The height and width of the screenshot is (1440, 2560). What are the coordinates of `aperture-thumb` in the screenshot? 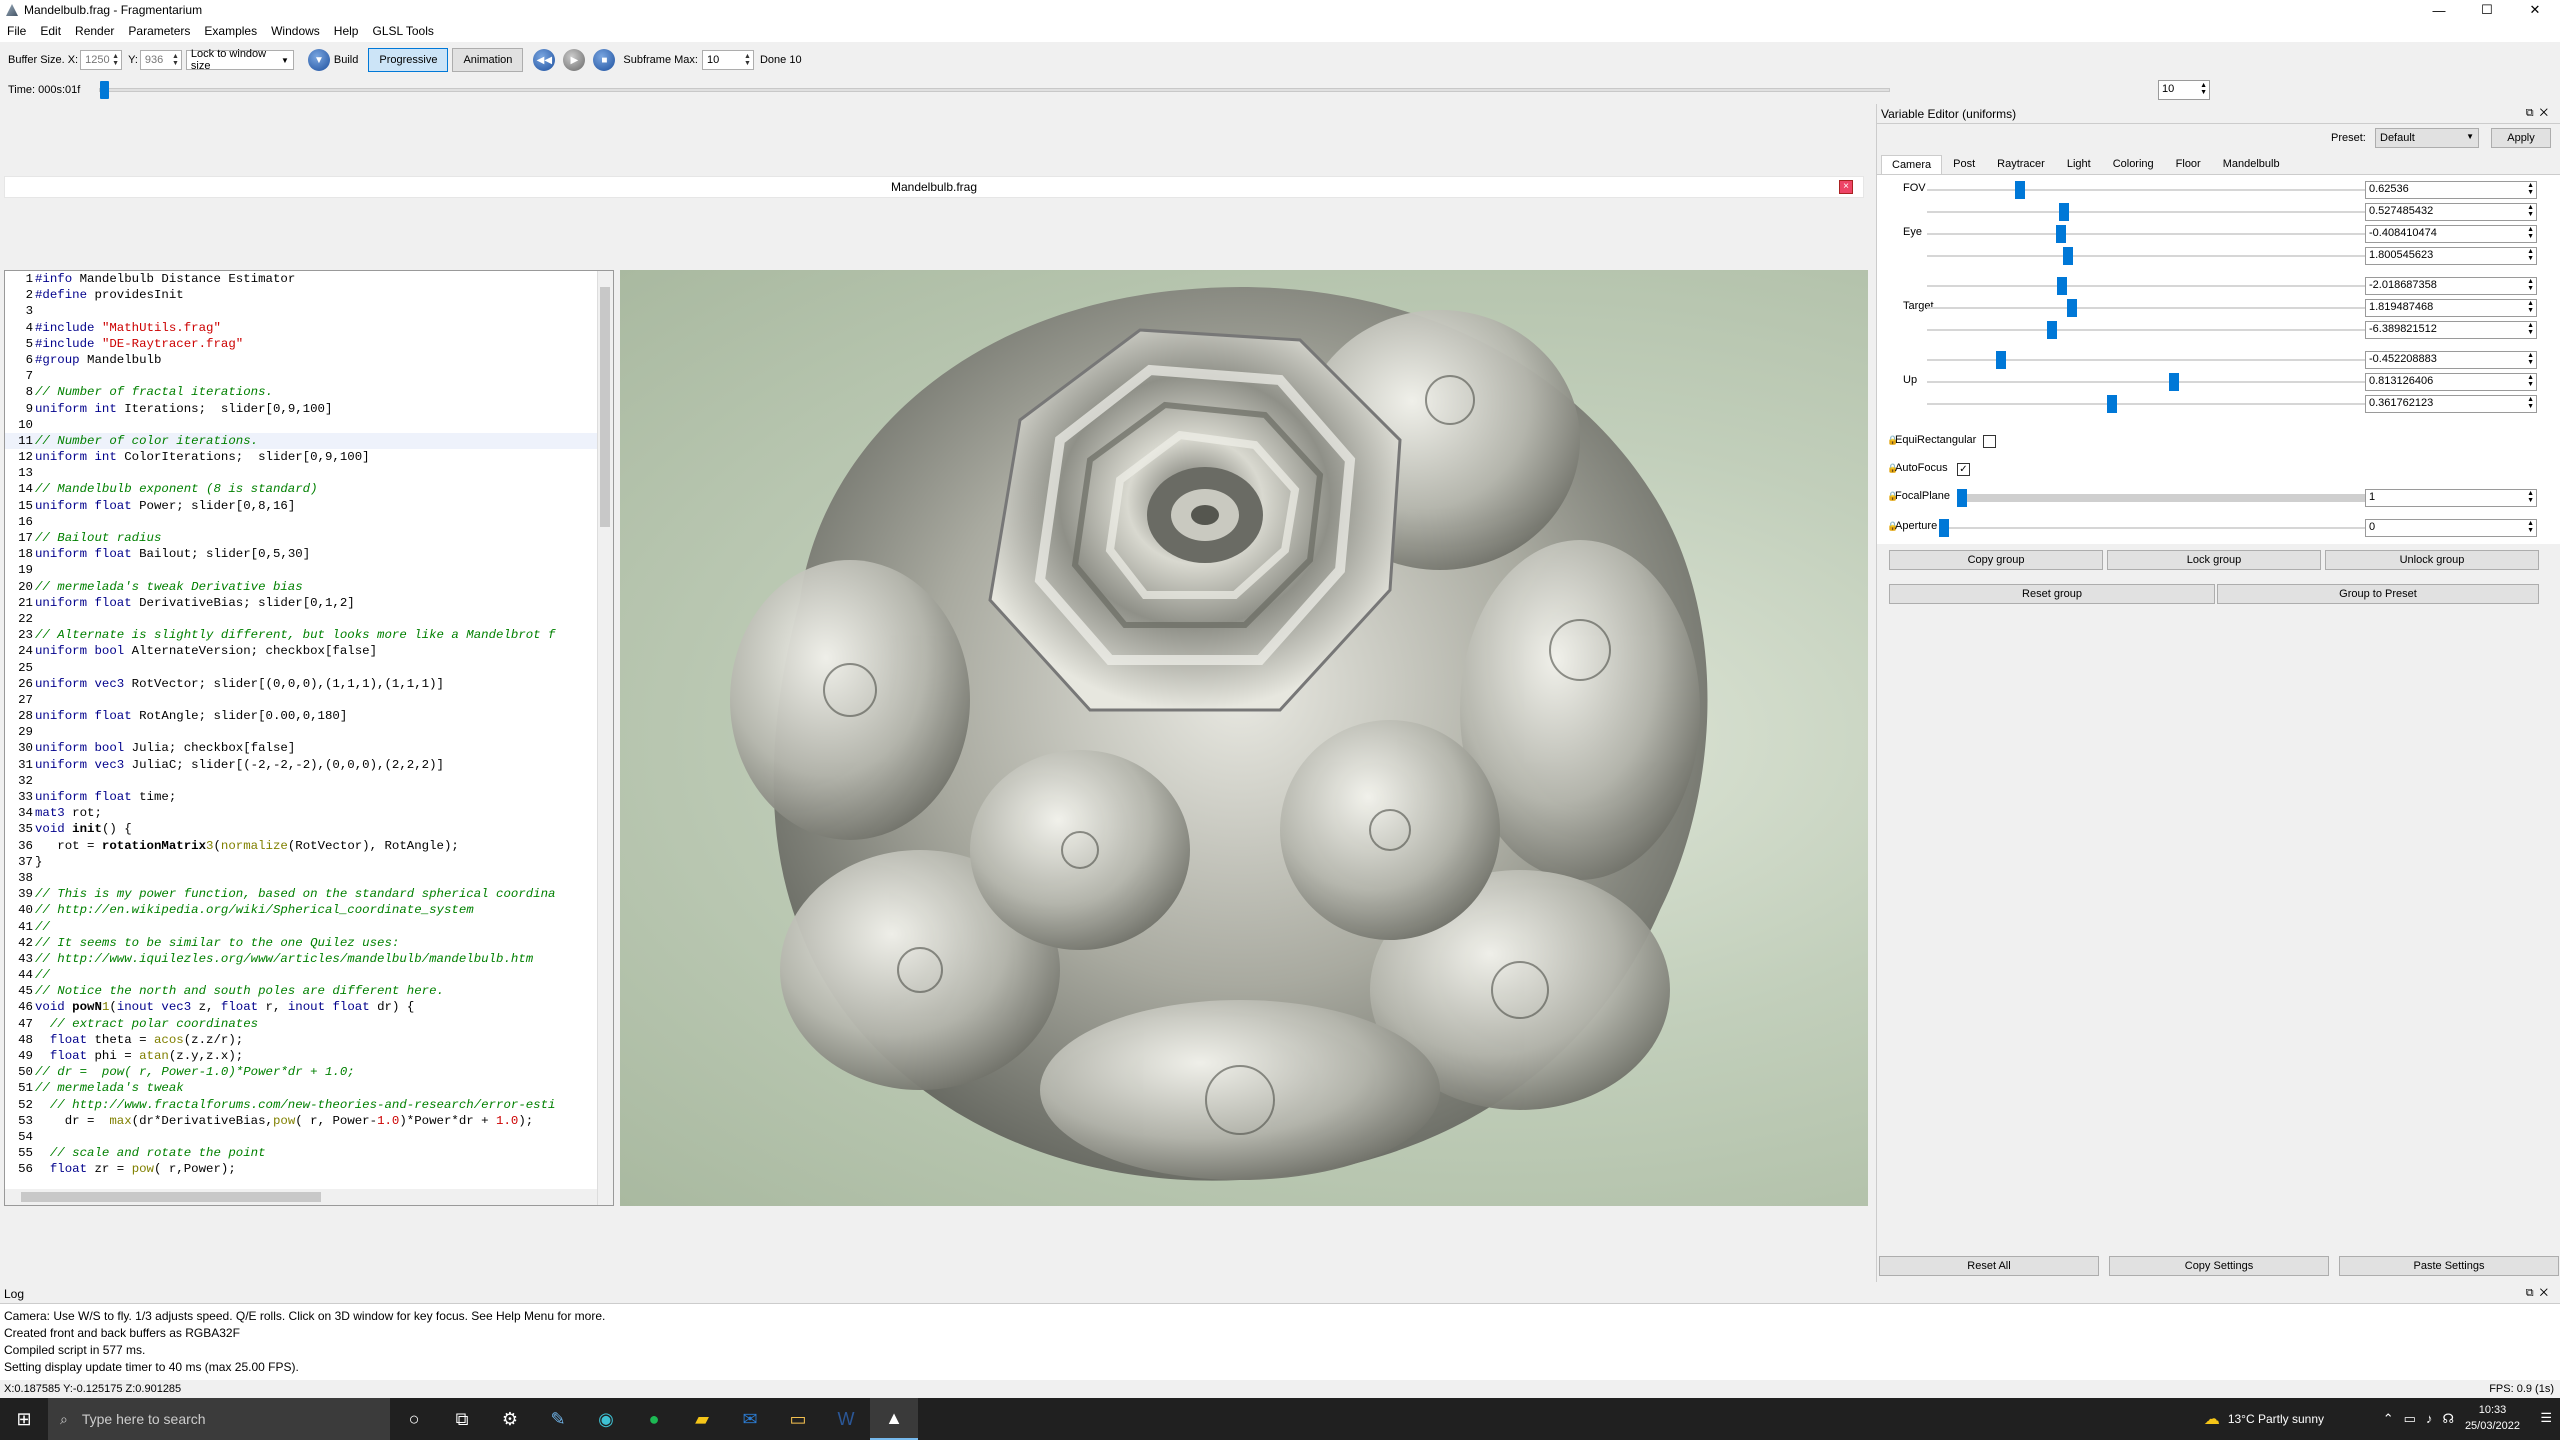 It's located at (1944, 528).